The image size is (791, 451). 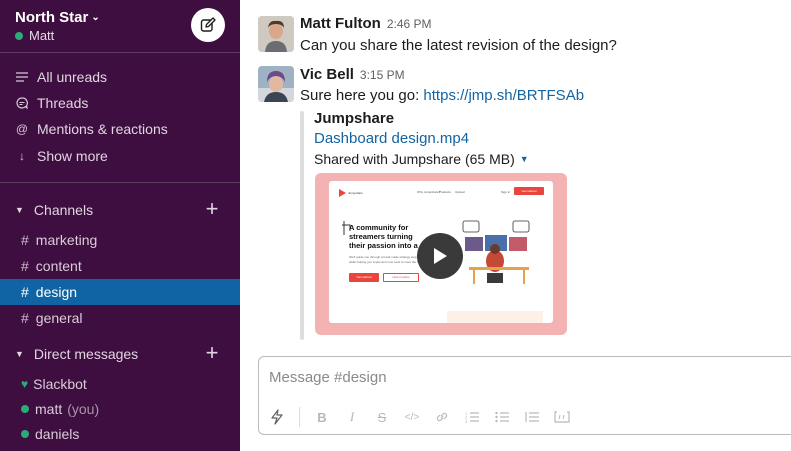 I want to click on dm-daniels: daniels, so click(x=50, y=434).